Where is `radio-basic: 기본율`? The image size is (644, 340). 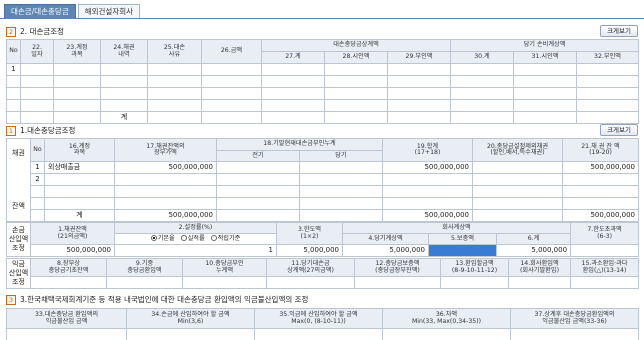 radio-basic: 기본율 is located at coordinates (162, 238).